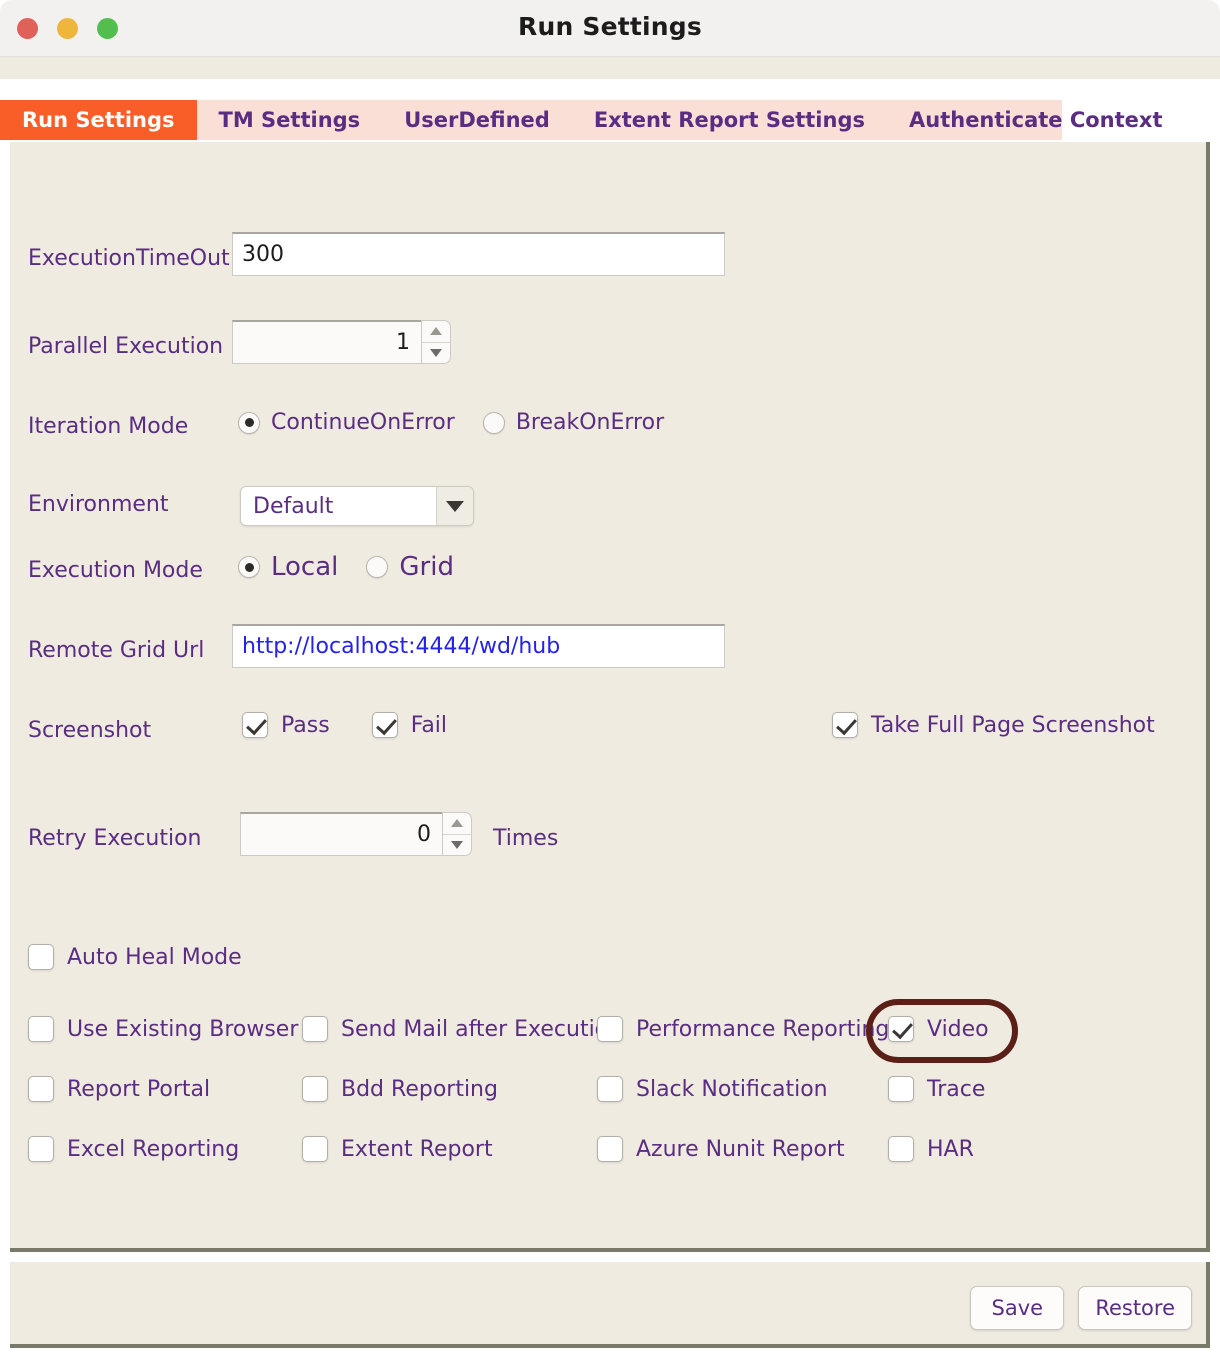 The image size is (1220, 1352). I want to click on parallel-execution-increment-button, so click(436, 332).